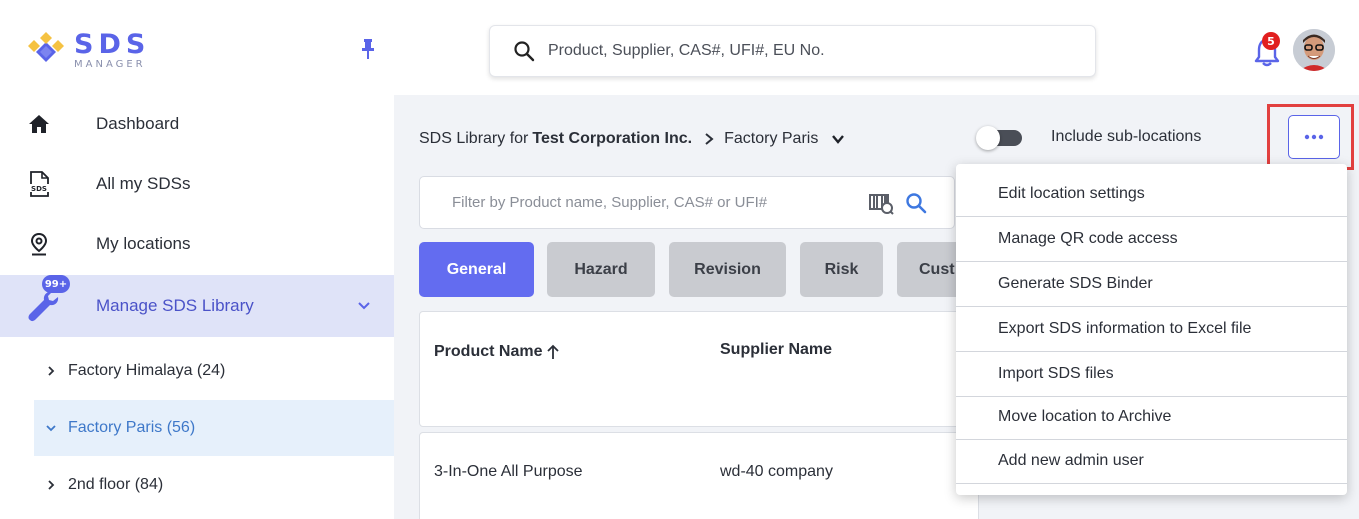  What do you see at coordinates (699, 475) in the screenshot?
I see `table-row: 3-In-One All Purpose wd-40 company` at bounding box center [699, 475].